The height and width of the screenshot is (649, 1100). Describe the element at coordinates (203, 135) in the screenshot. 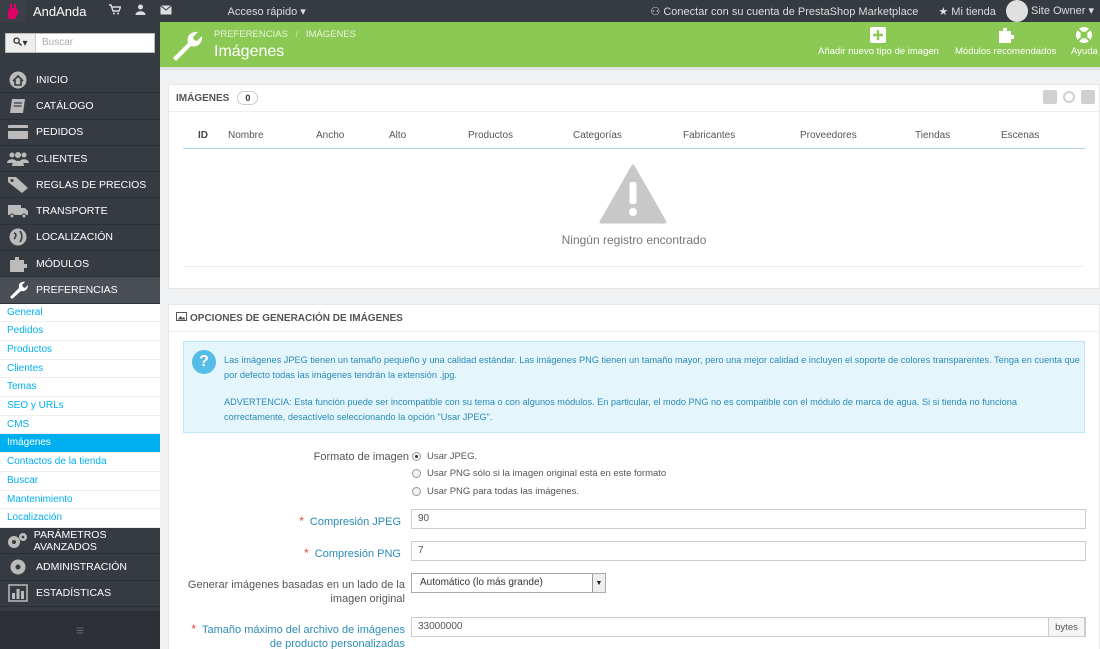

I see `column-header-id: ID` at that location.